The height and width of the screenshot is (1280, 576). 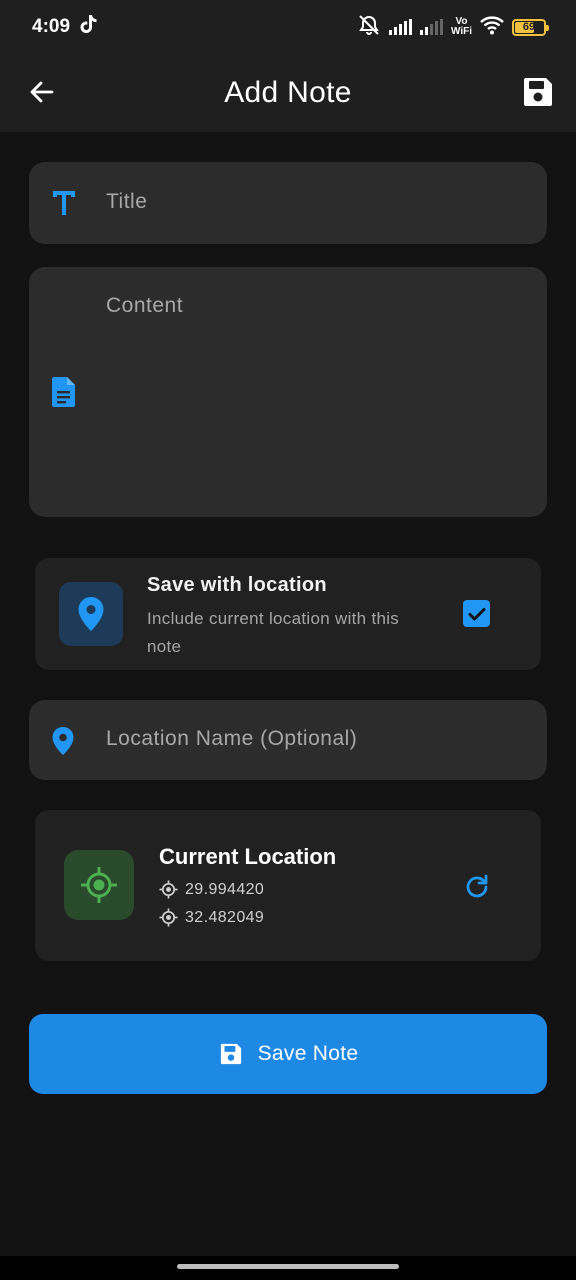 I want to click on arrow-left-icon, so click(x=42, y=92).